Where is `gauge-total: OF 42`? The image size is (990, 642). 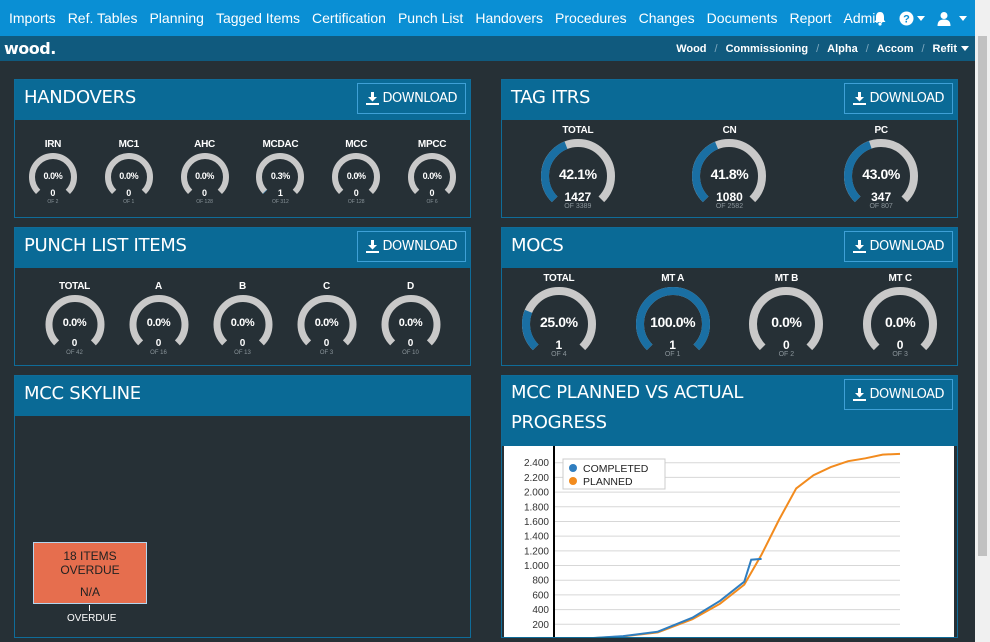
gauge-total: OF 42 is located at coordinates (74, 353).